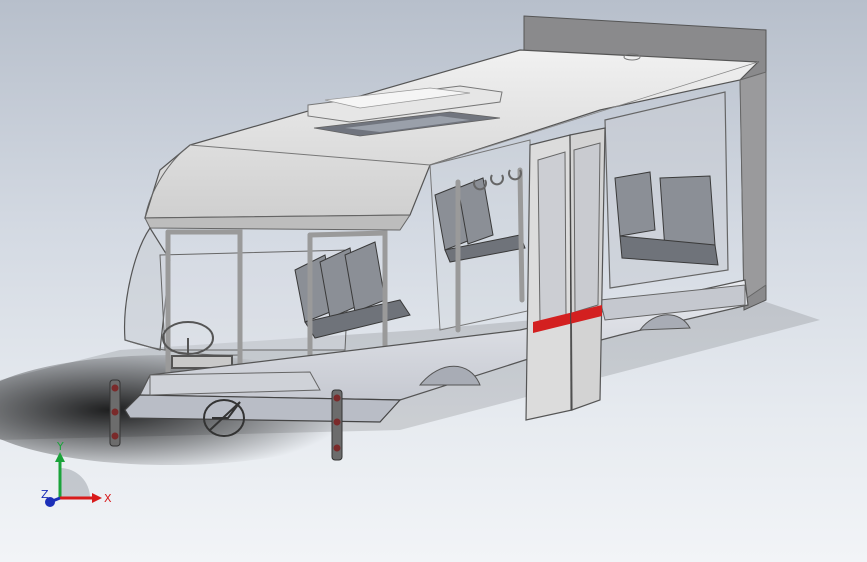 Image resolution: width=867 pixels, height=562 pixels. Describe the element at coordinates (108, 498) in the screenshot. I see `x-axis-label: X` at that location.